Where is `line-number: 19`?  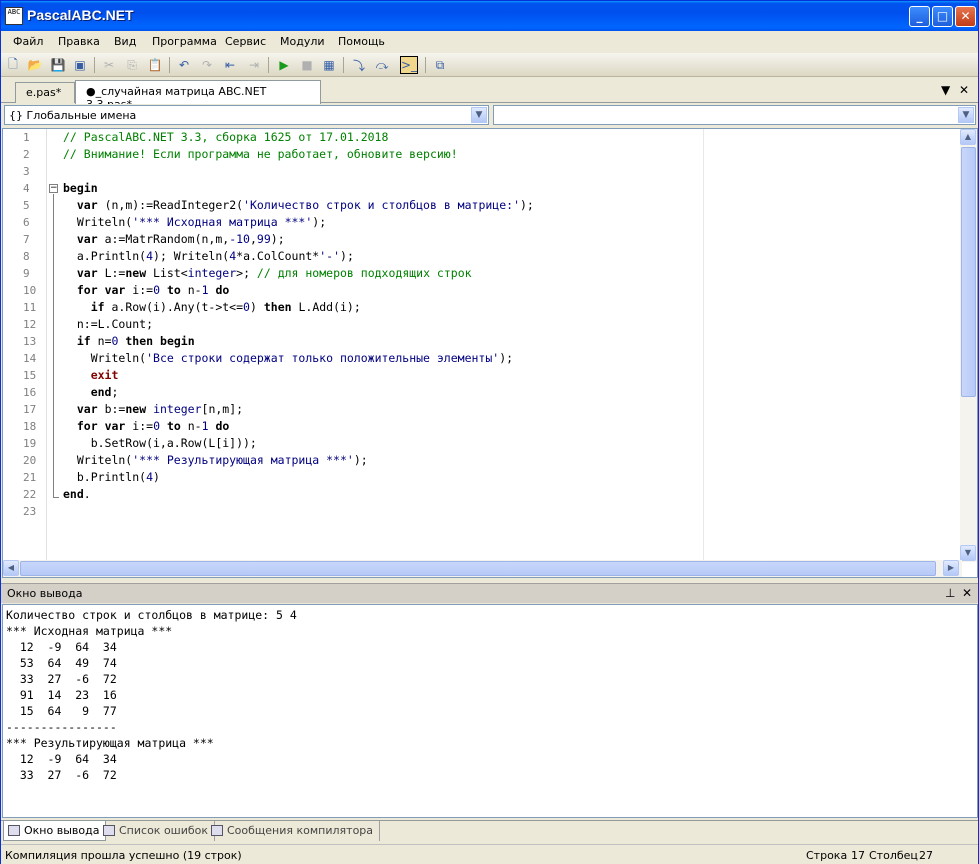
line-number: 19 is located at coordinates (30, 443).